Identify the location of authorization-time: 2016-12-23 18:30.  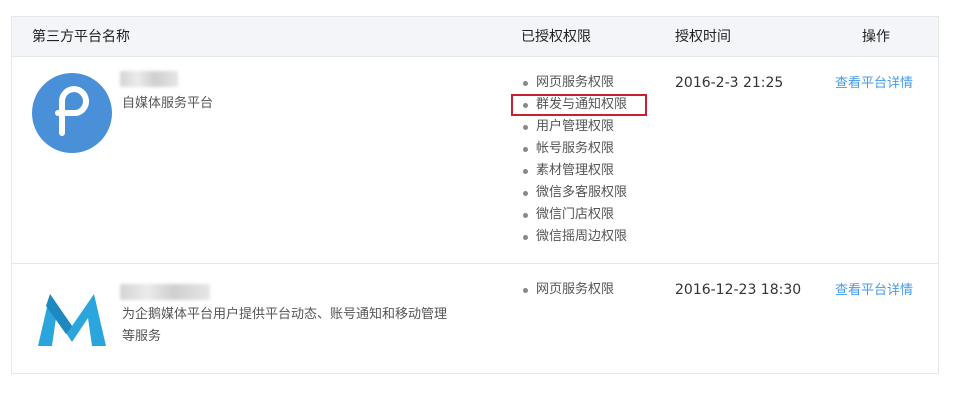
(738, 290).